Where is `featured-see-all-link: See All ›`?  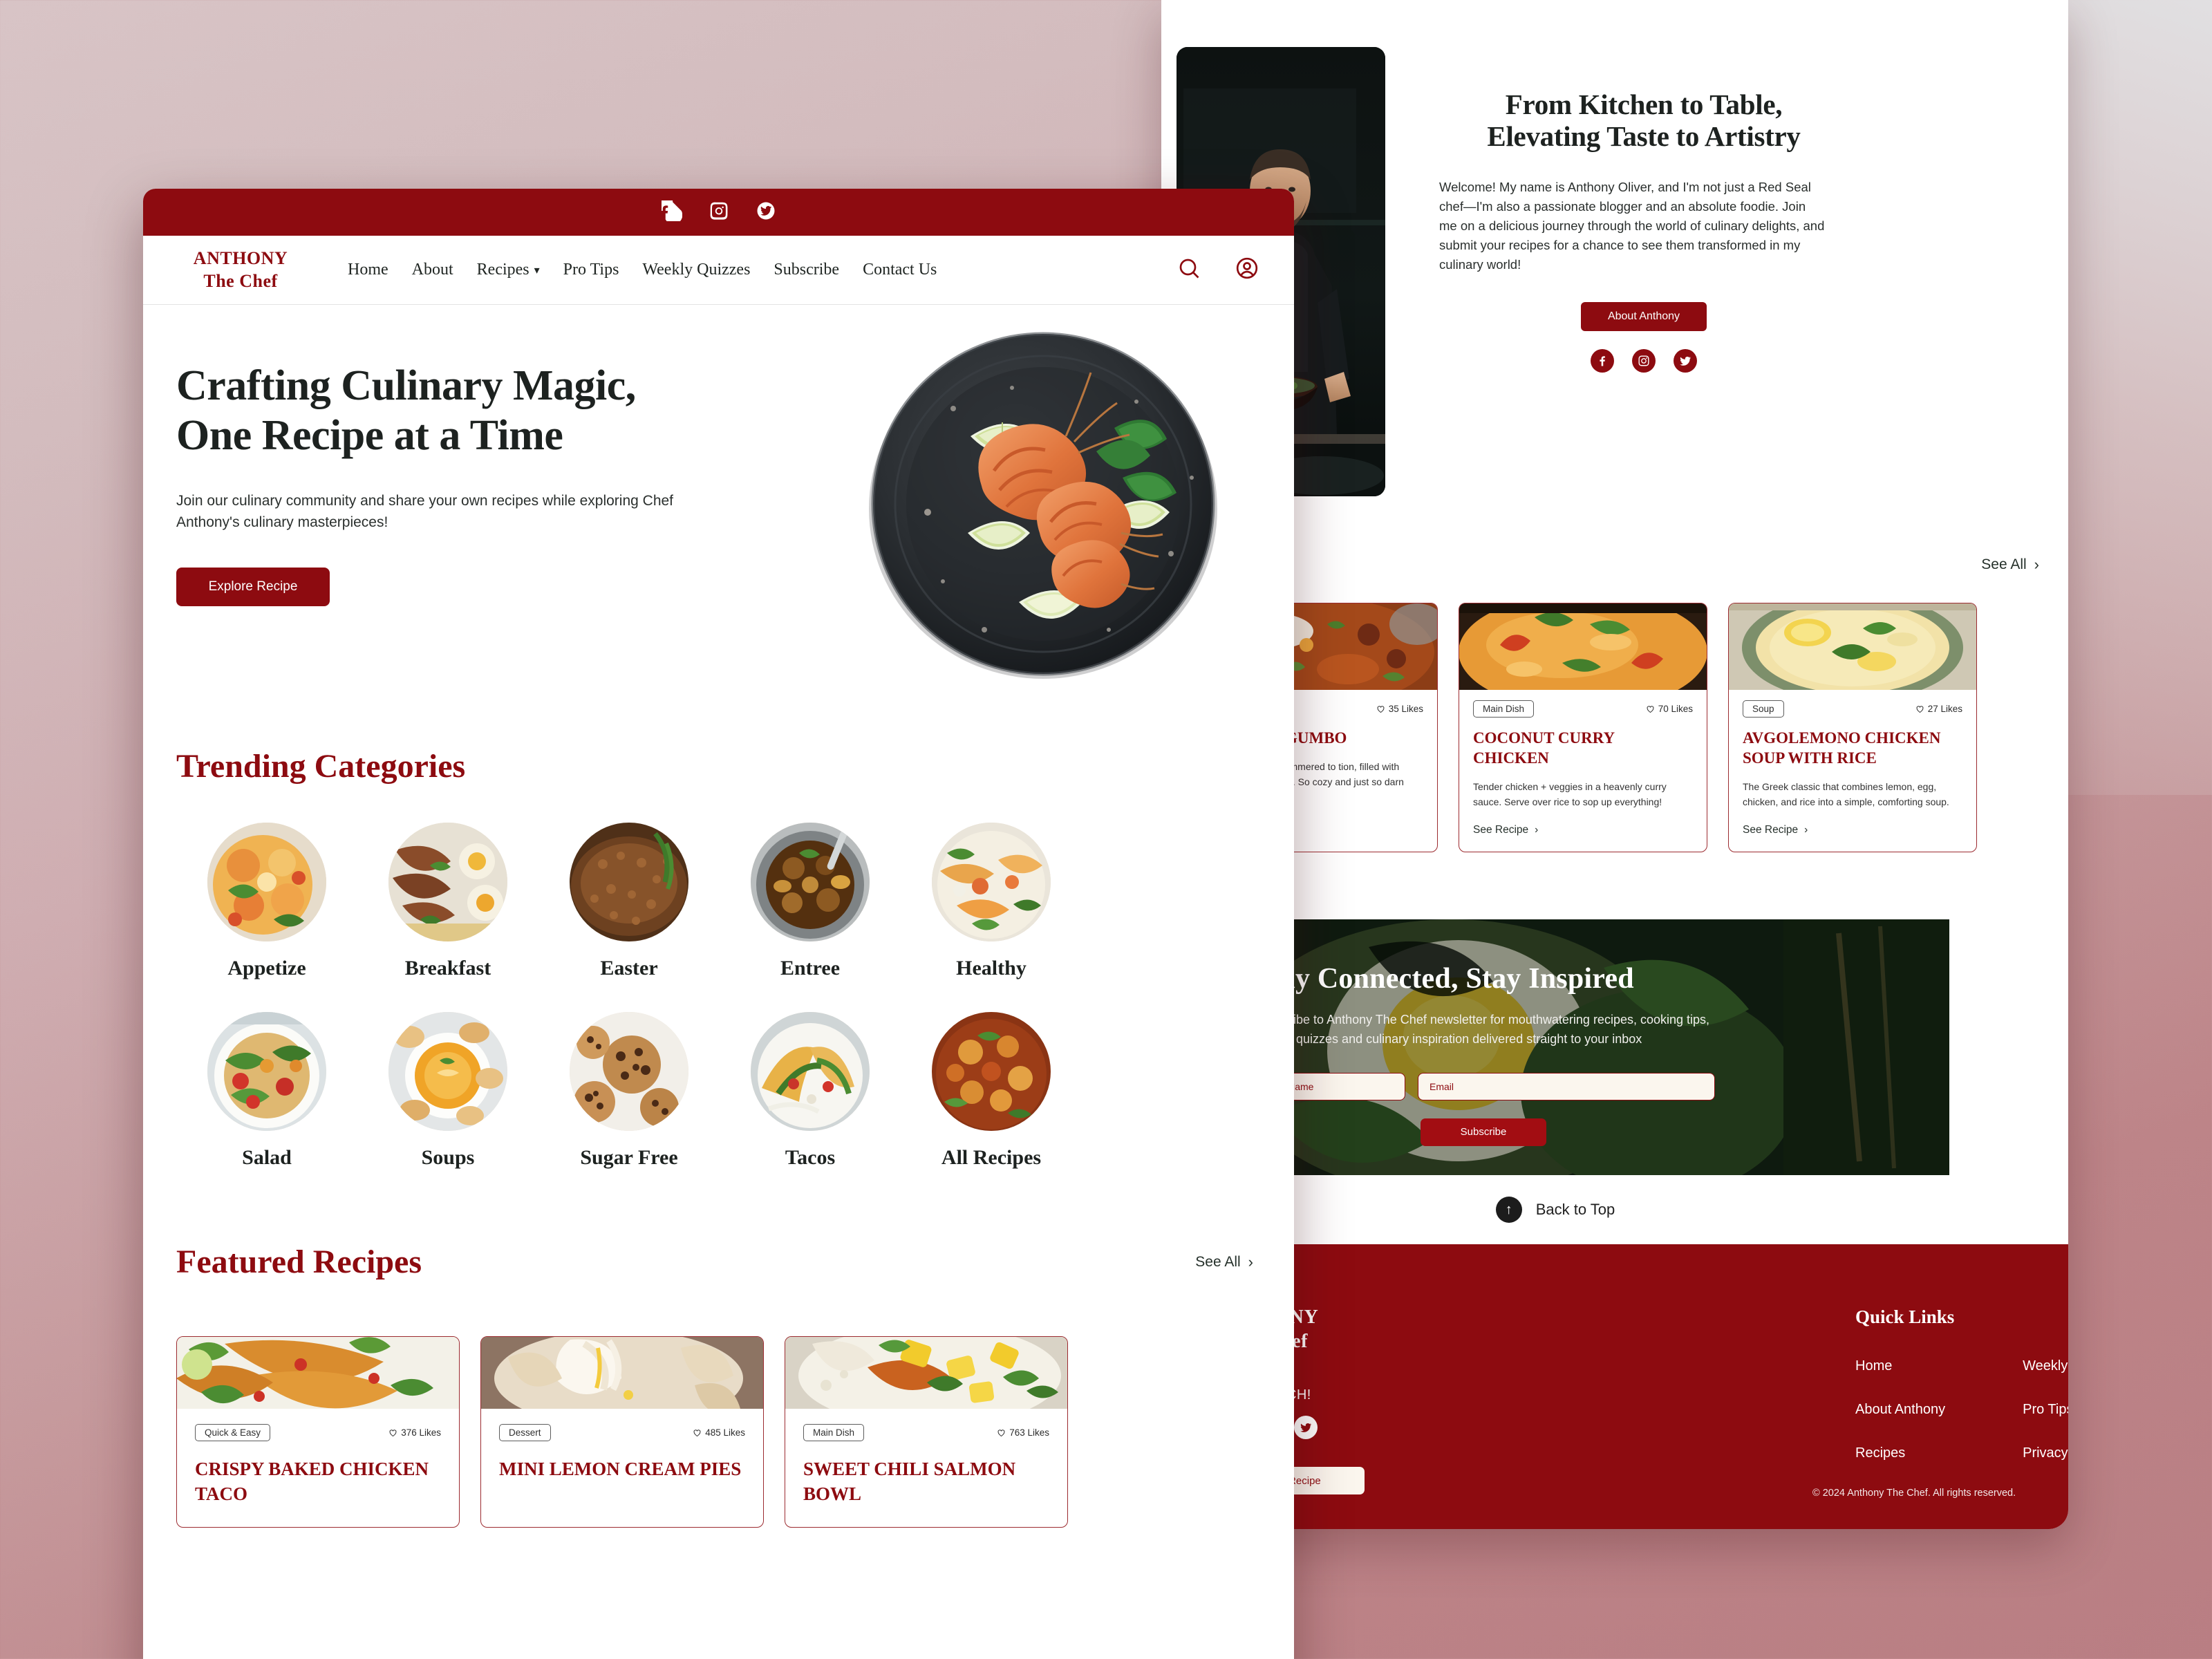
featured-see-all-link: See All › is located at coordinates (1224, 1262).